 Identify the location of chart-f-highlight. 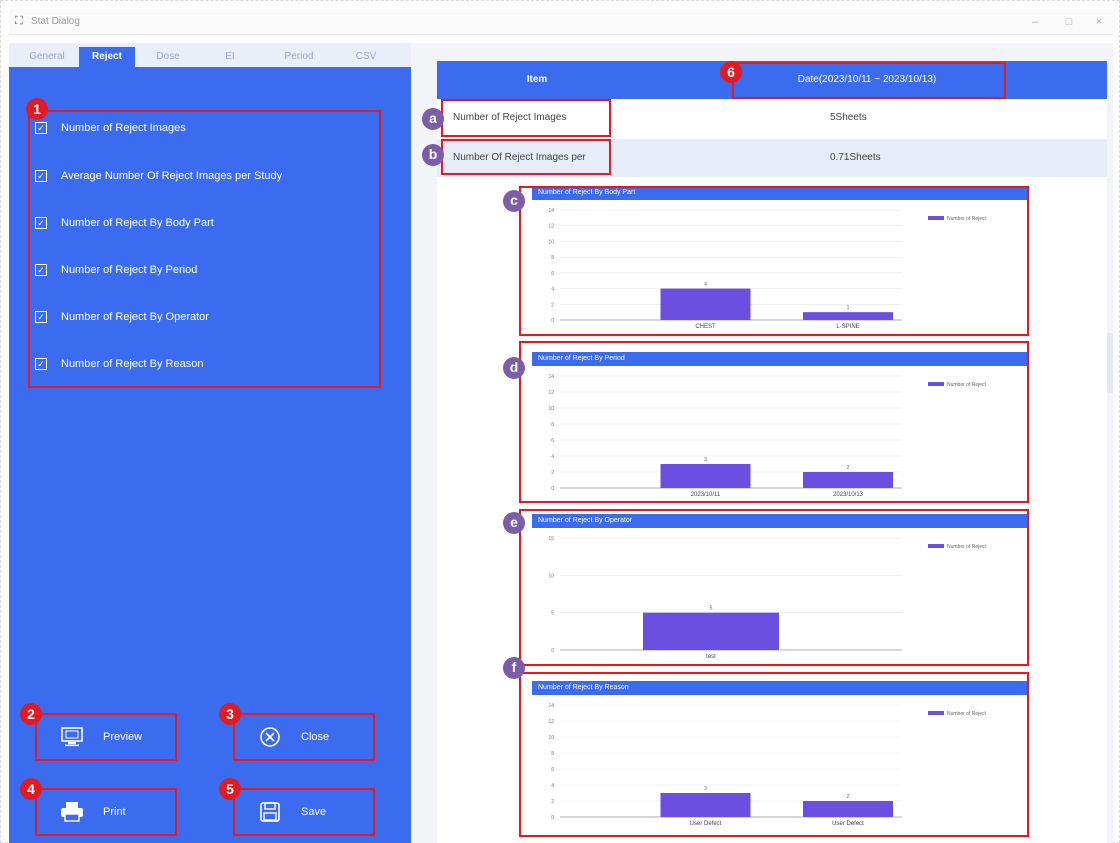
(774, 754).